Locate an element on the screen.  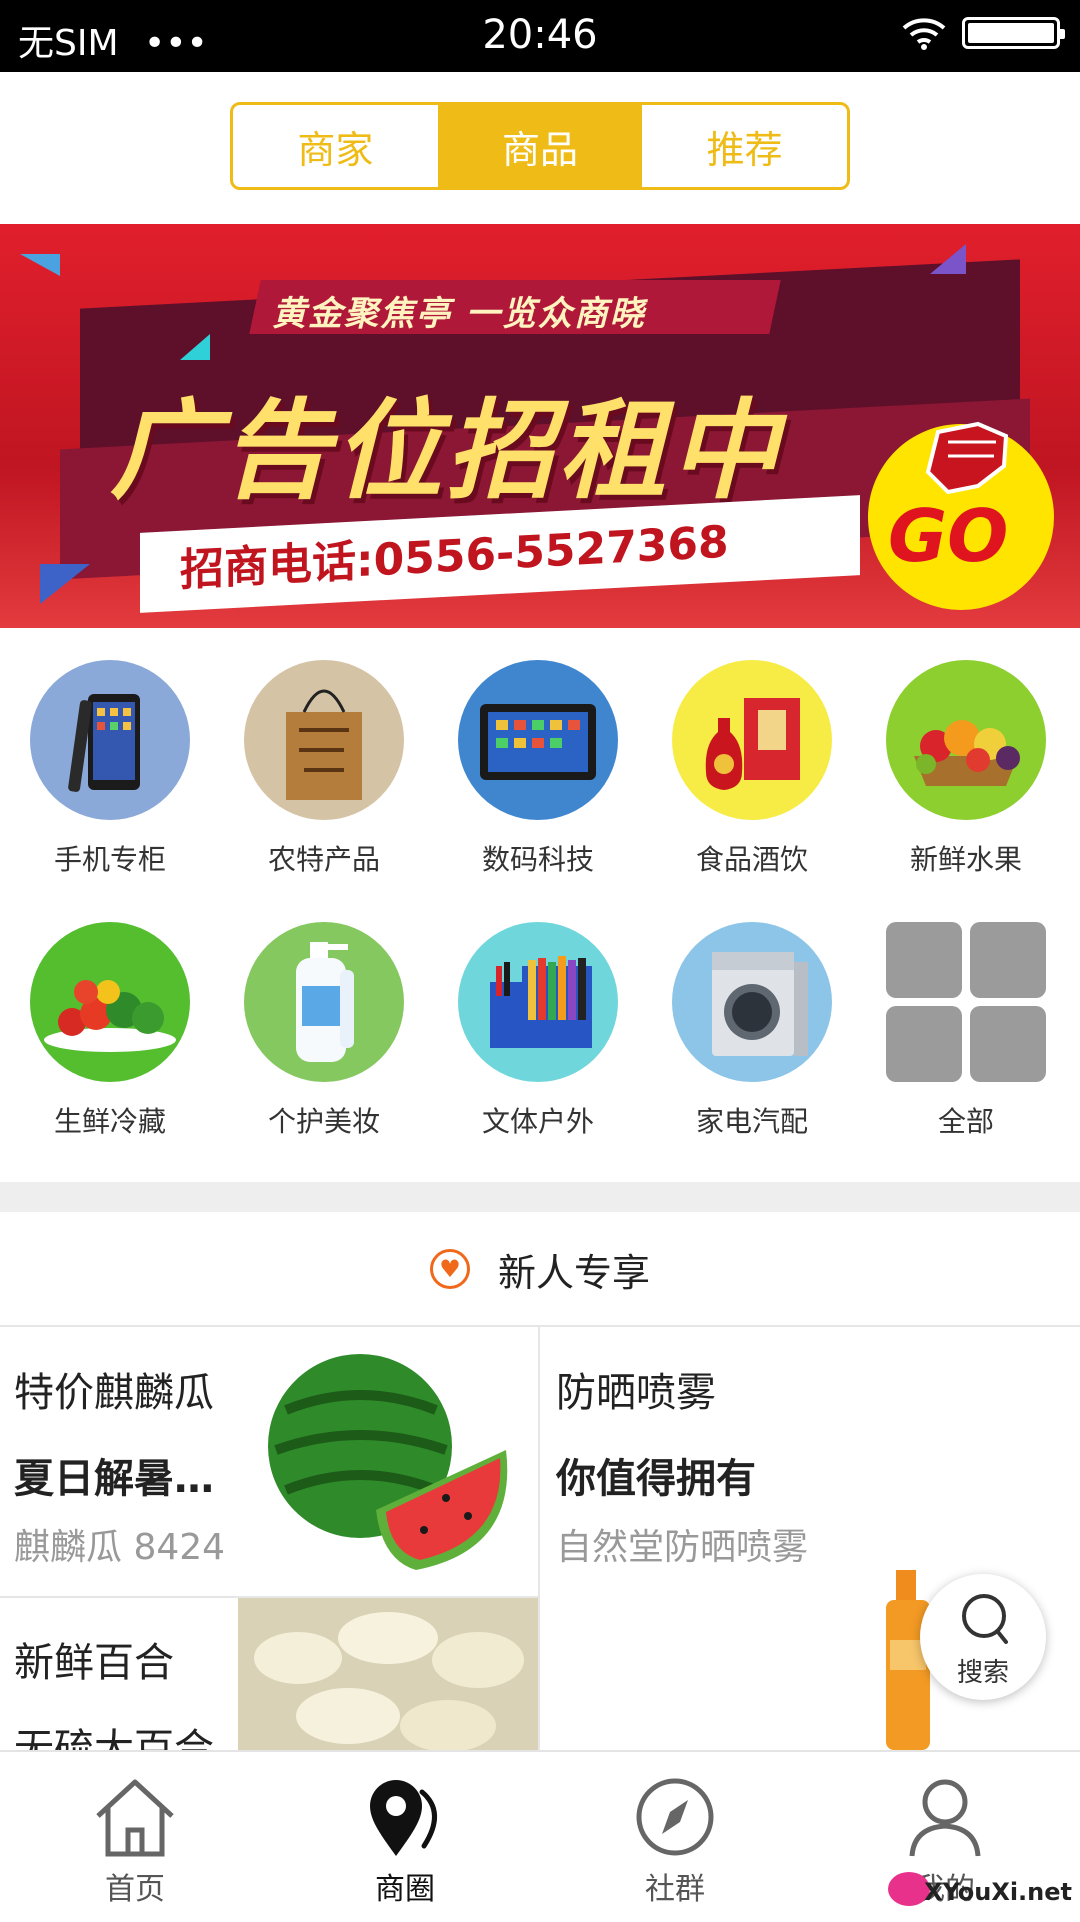
category-label: 手机专柜 is located at coordinates (109, 859).